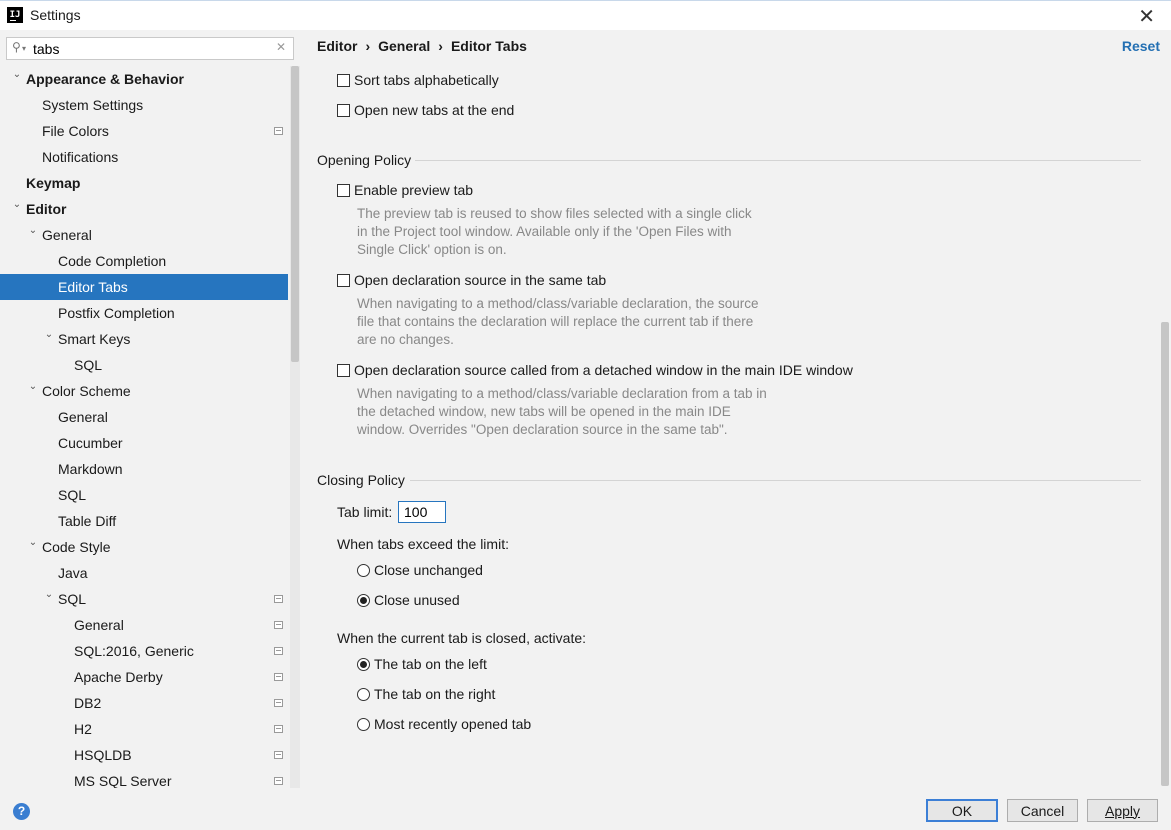  Describe the element at coordinates (93, 105) in the screenshot. I see `tree-item-label: System Settings` at that location.